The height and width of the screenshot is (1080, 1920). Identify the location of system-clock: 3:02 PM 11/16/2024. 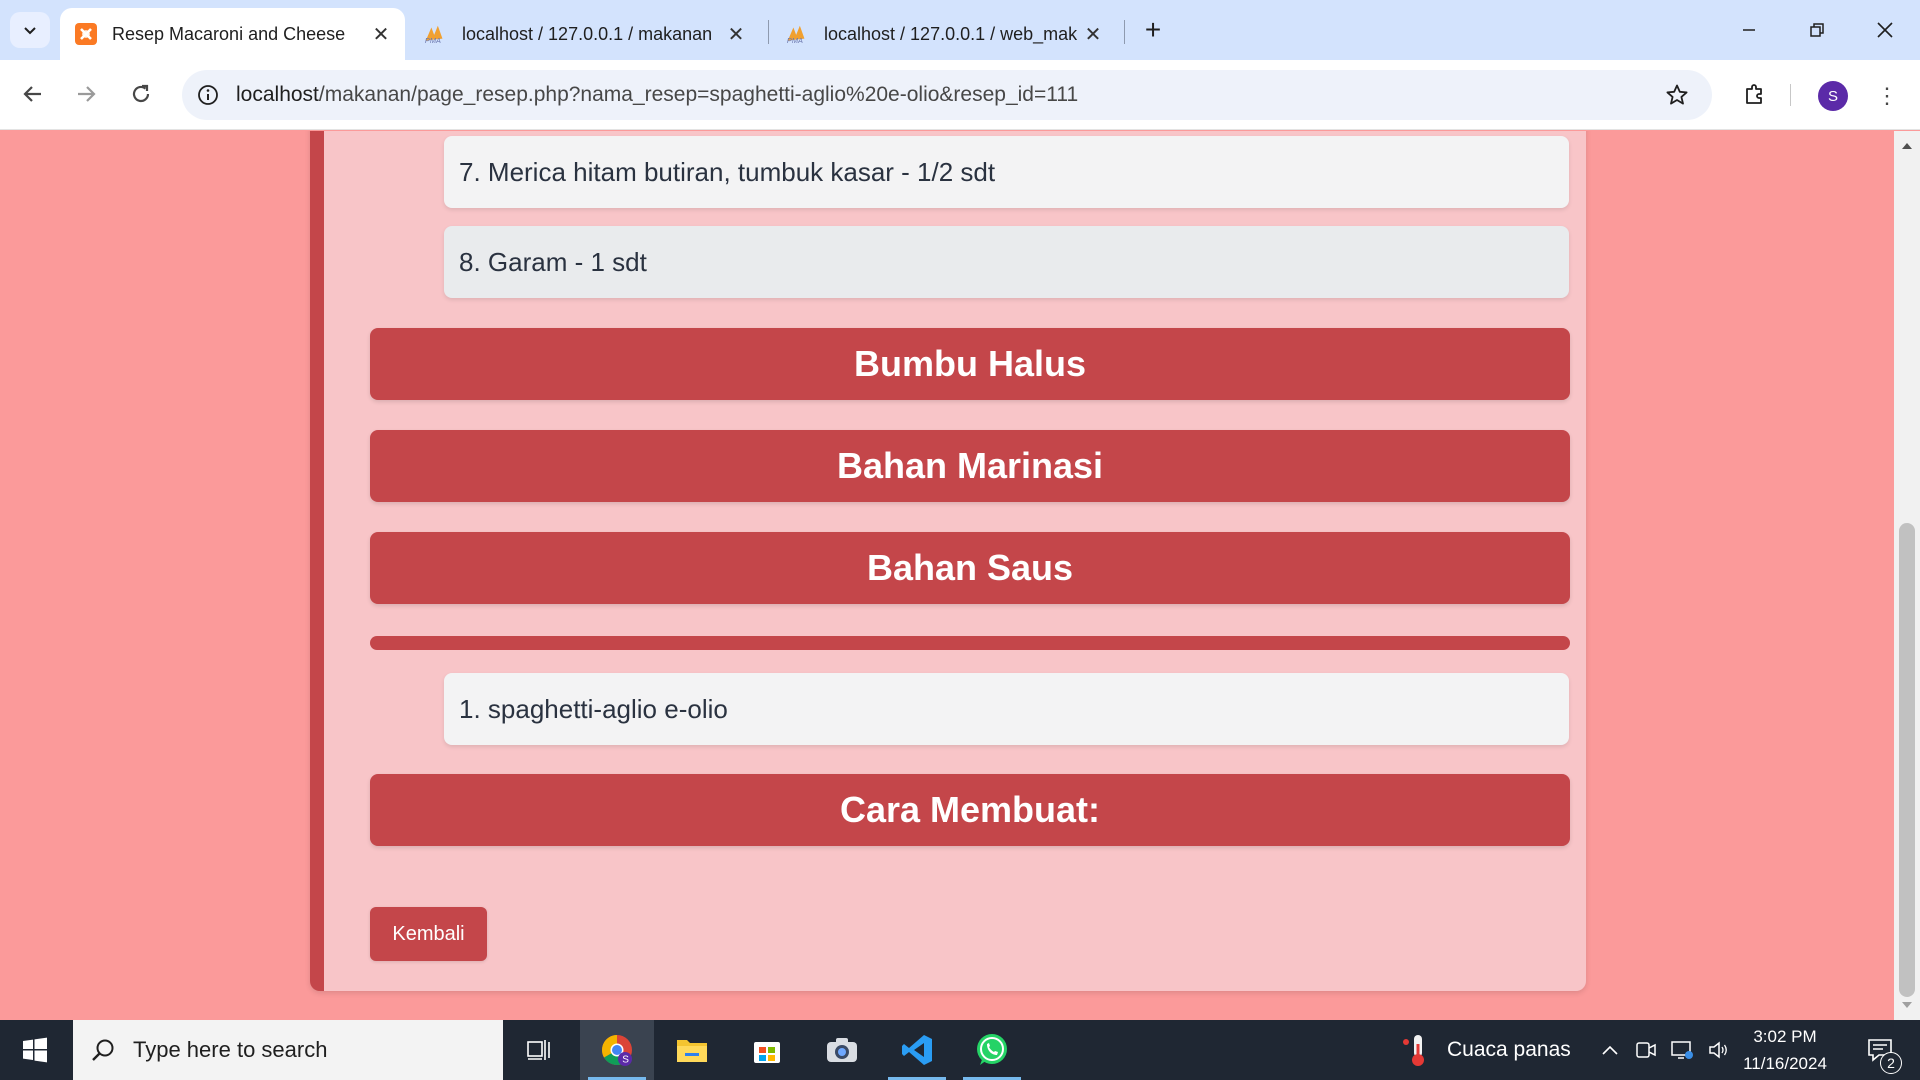
(1785, 1050).